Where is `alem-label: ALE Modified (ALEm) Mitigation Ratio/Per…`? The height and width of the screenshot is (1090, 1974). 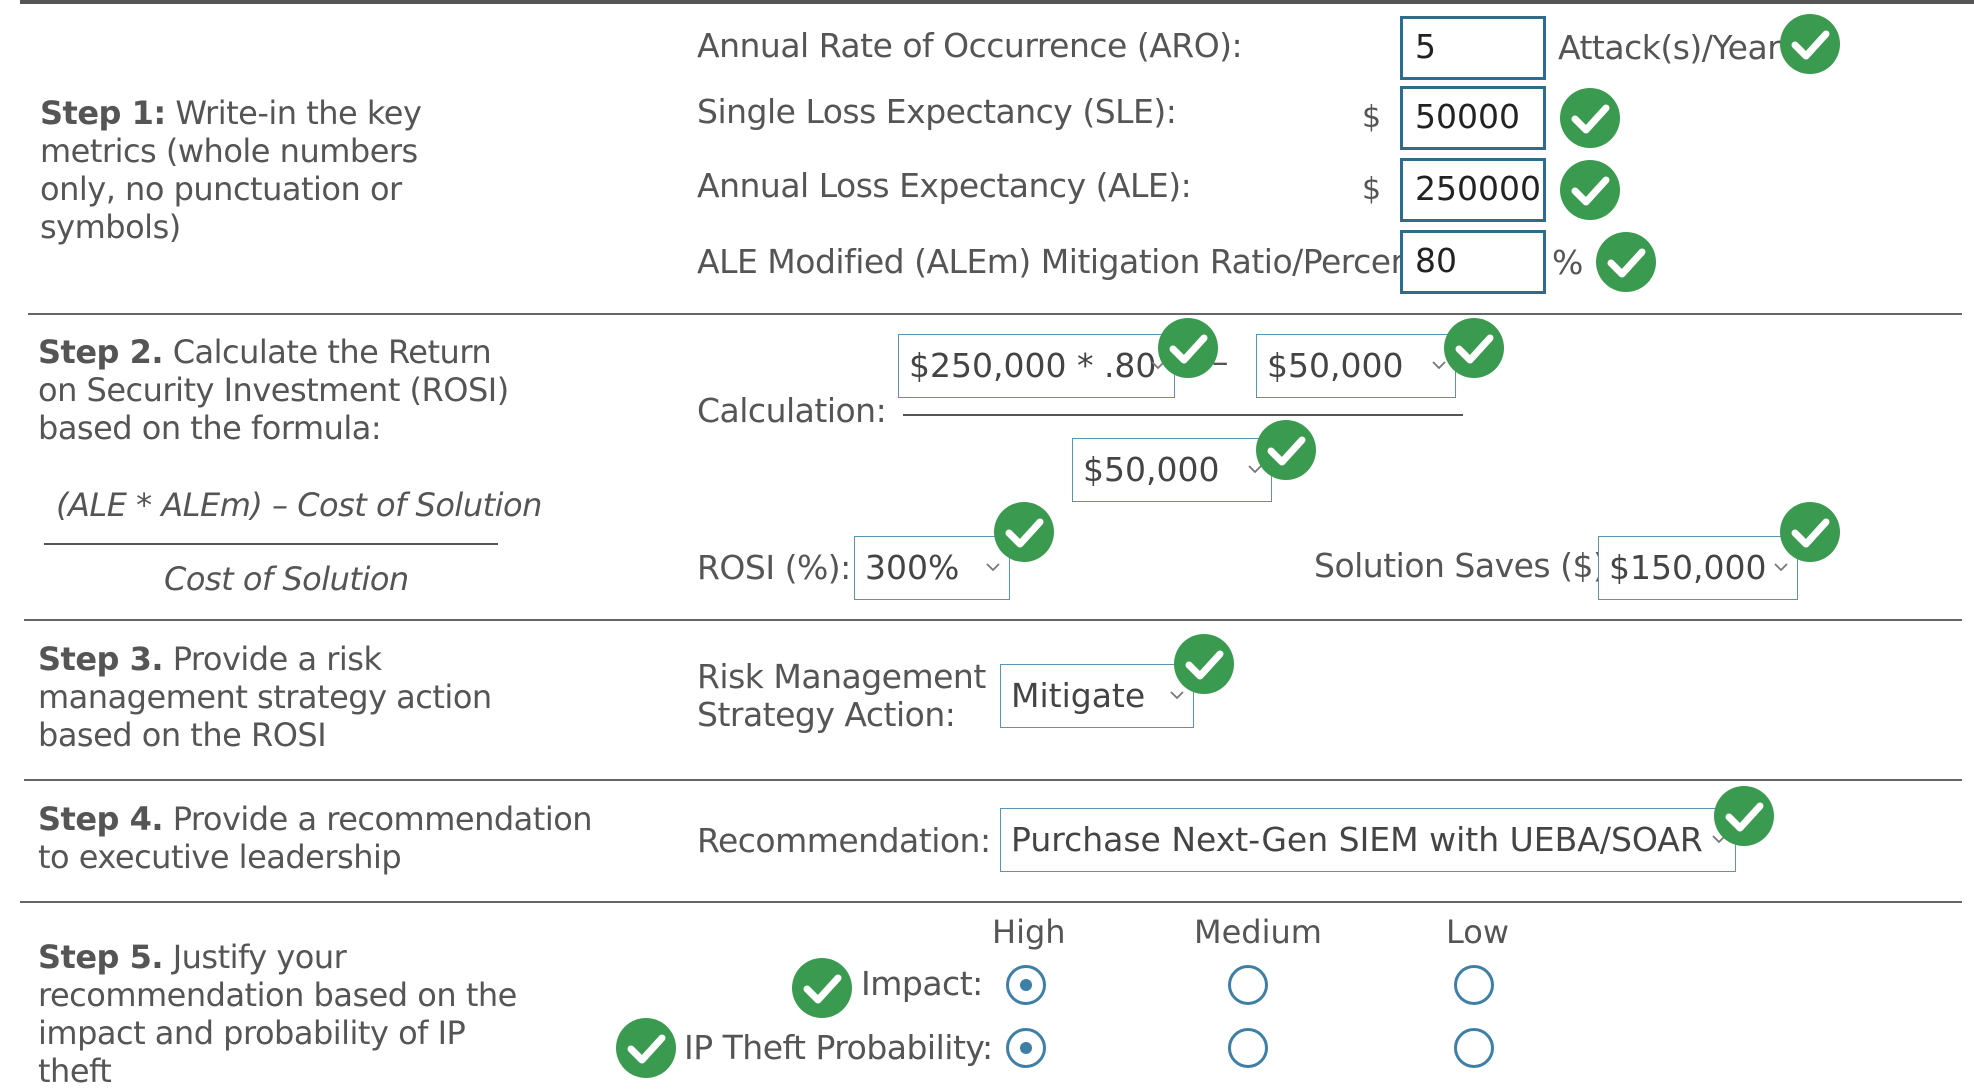
alem-label: ALE Modified (ALEm) Mitigation Ratio/Per… is located at coordinates (1066, 261).